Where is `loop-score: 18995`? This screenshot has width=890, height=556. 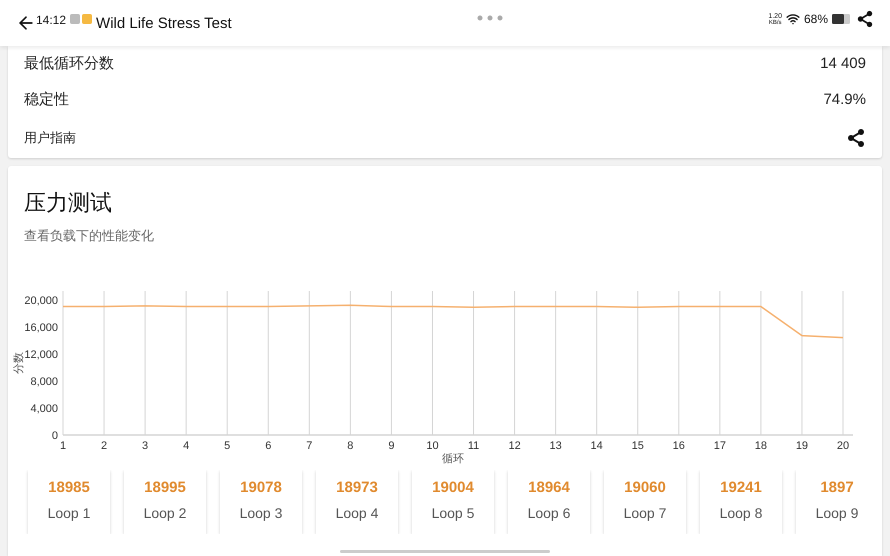
loop-score: 18995 is located at coordinates (165, 487).